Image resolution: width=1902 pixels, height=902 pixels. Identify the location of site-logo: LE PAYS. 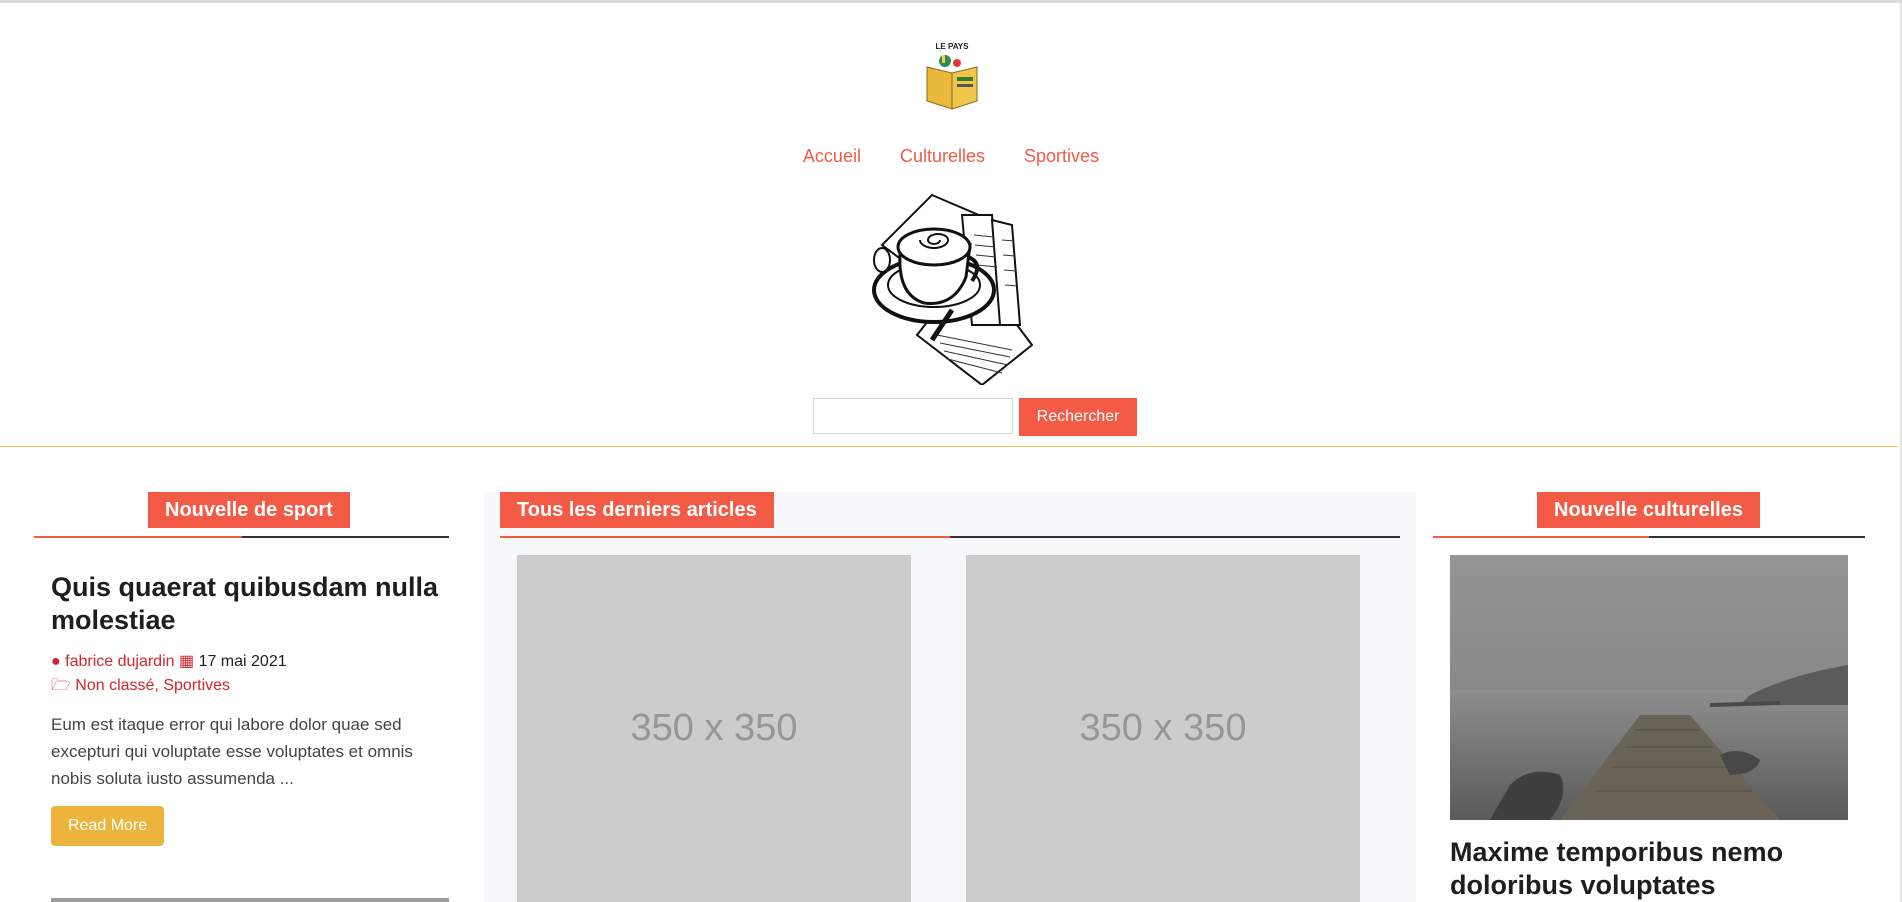
(952, 76).